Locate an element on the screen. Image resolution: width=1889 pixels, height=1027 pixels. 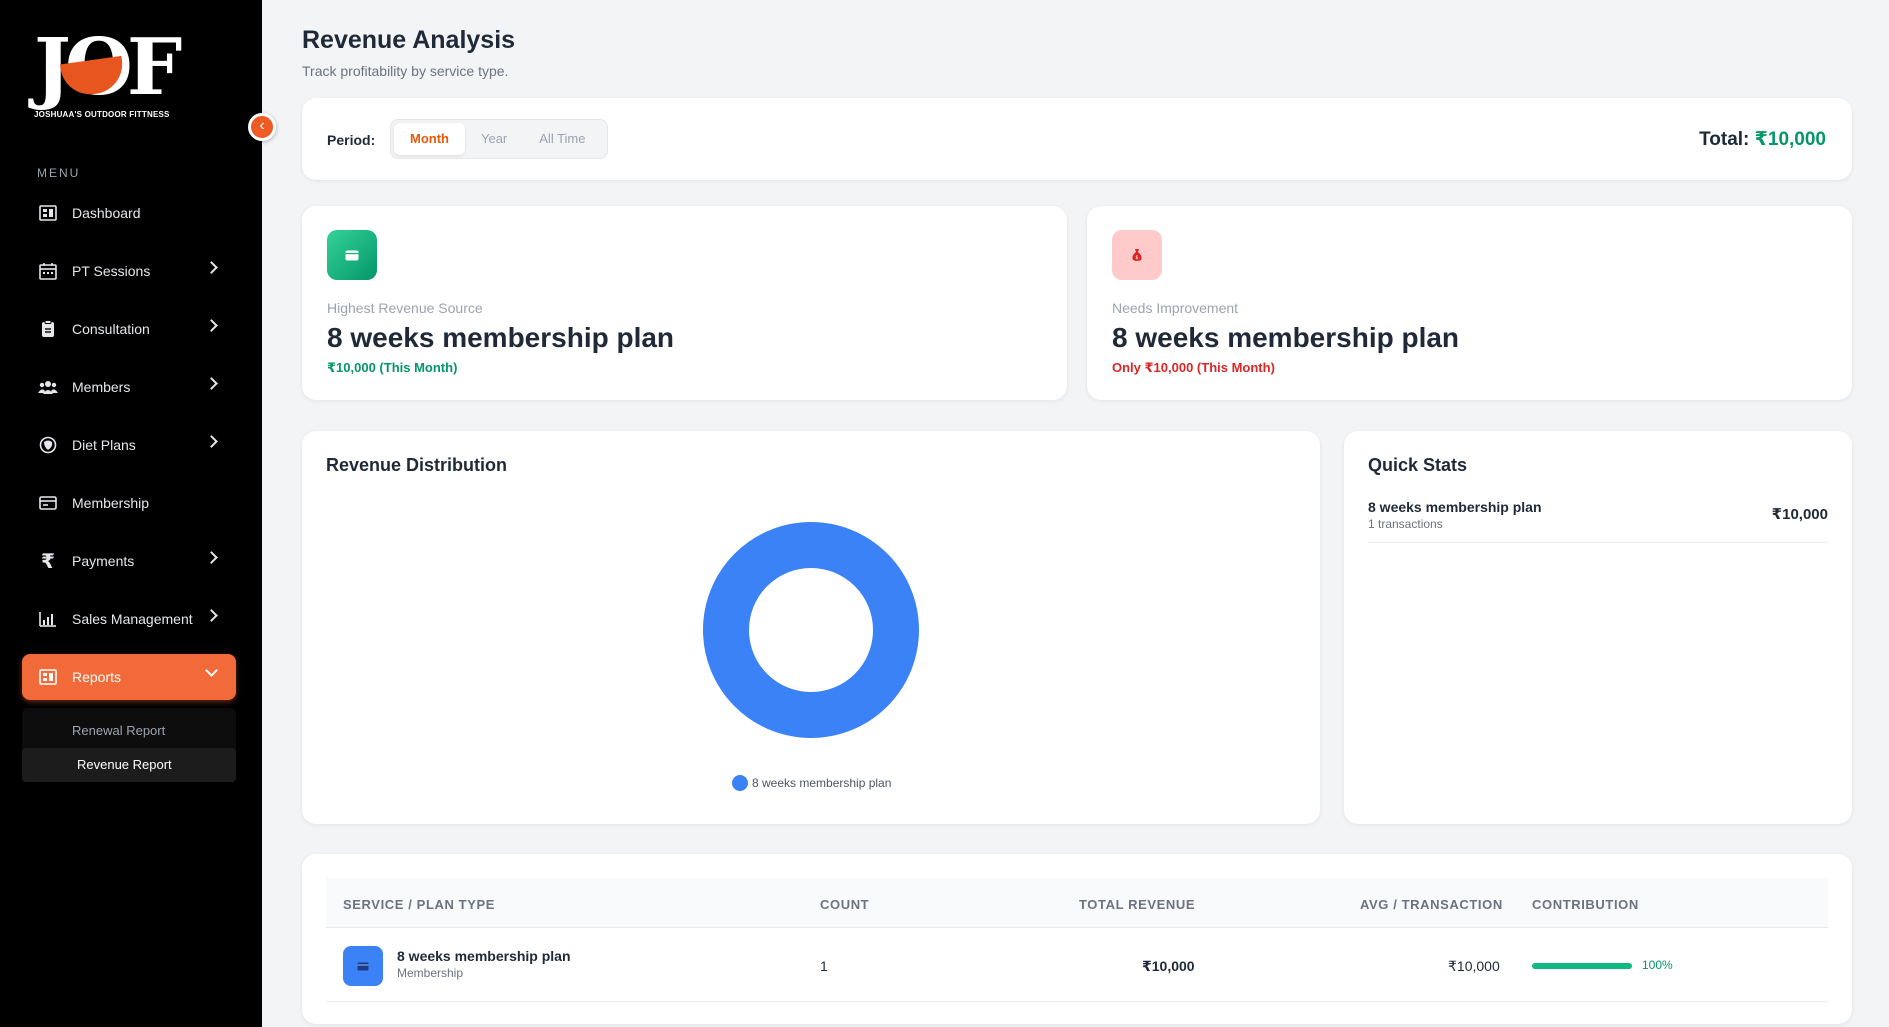
period-label: Period: is located at coordinates (351, 140).